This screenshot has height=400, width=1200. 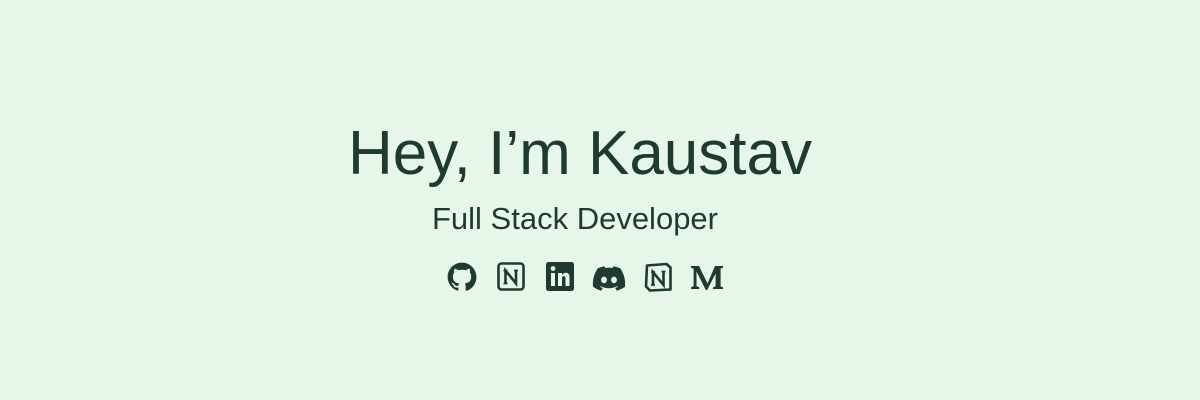 What do you see at coordinates (579, 153) in the screenshot?
I see `hero-headline: Hey, I’m Kaustav` at bounding box center [579, 153].